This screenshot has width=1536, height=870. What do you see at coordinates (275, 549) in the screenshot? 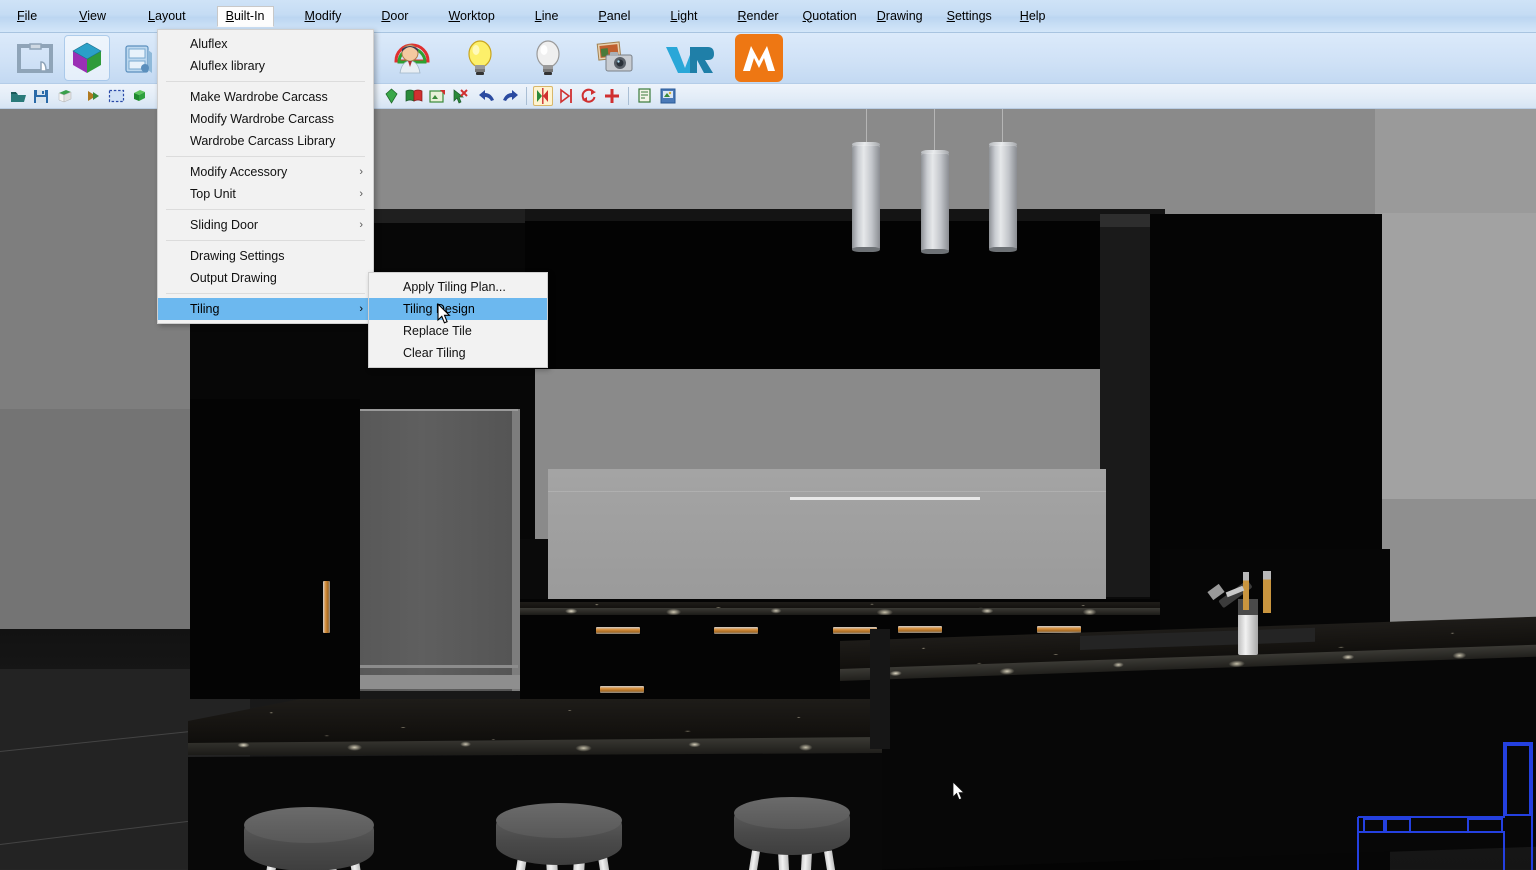
I see `base-cabinet-far-left` at bounding box center [275, 549].